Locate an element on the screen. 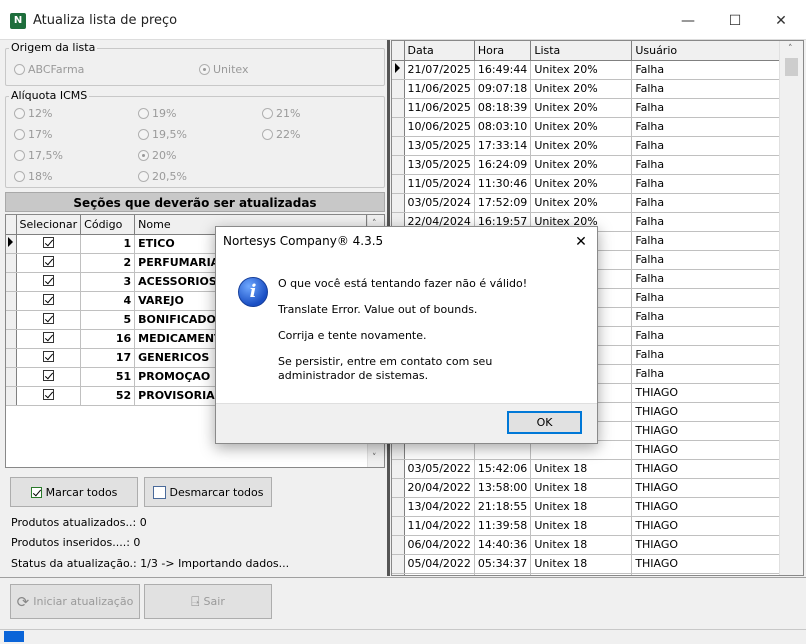  scroll-down-icon: ˅ is located at coordinates (374, 458).